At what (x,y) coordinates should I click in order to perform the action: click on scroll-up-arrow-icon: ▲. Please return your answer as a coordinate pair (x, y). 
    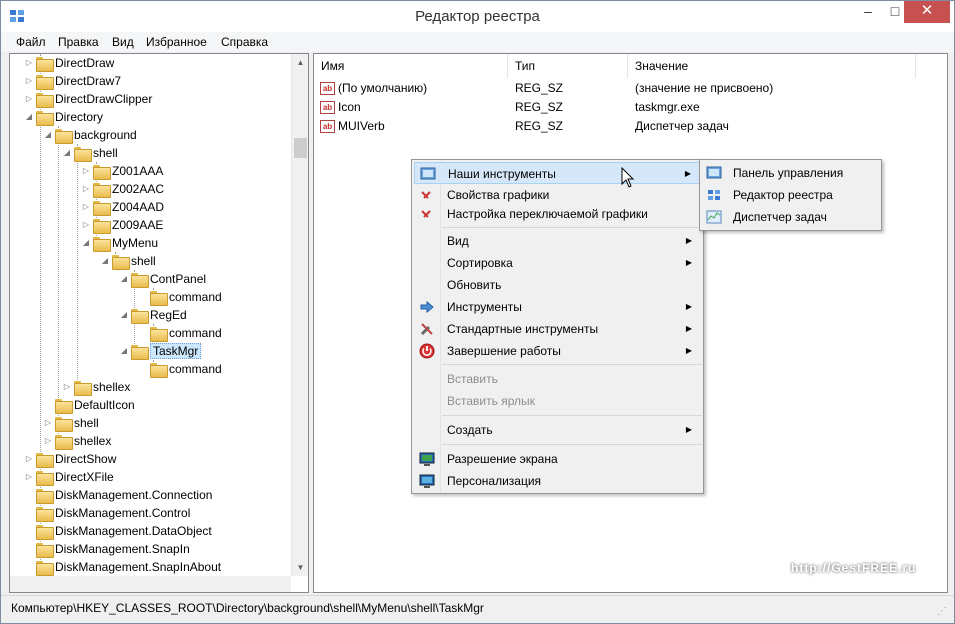
    Looking at the image, I should click on (300, 62).